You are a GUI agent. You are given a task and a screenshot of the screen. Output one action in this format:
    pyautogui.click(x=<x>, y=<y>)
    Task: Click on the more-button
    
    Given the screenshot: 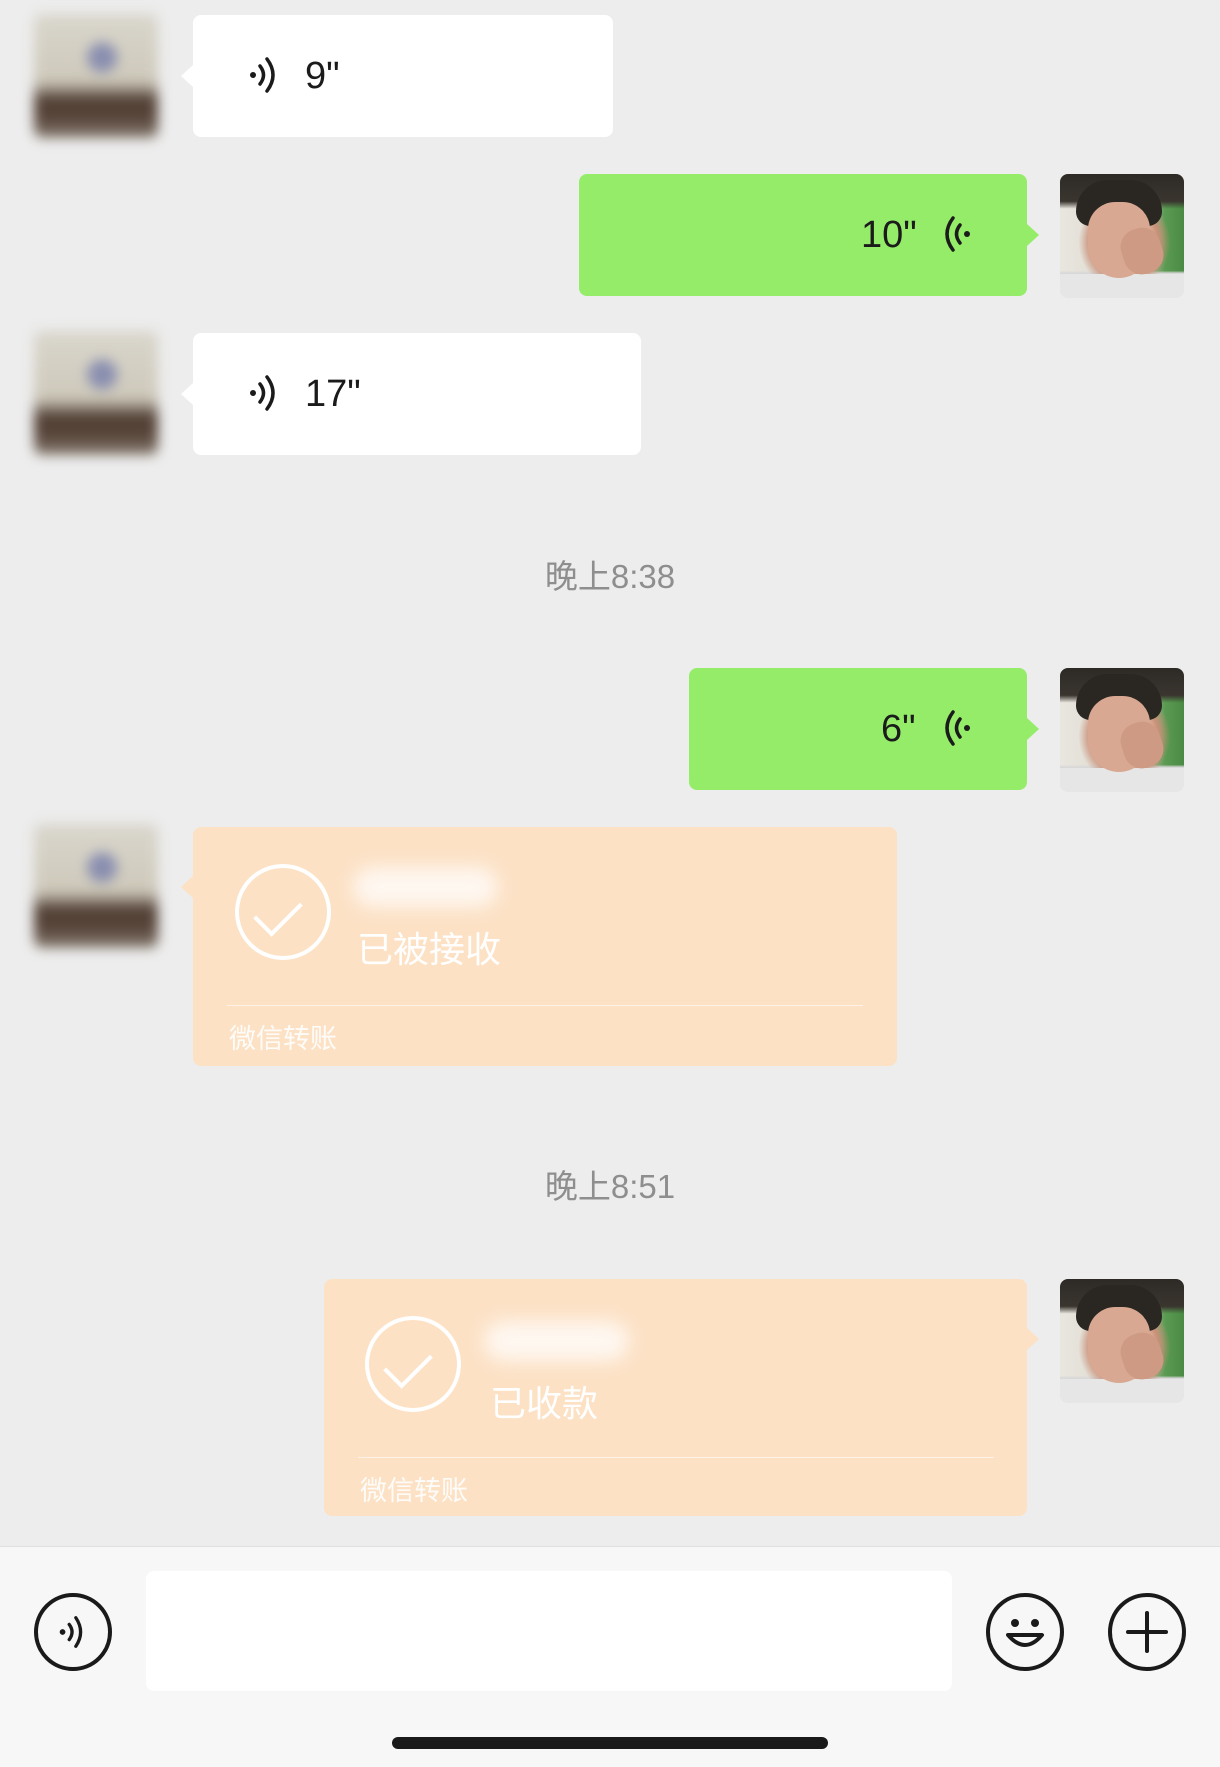 What is the action you would take?
    pyautogui.click(x=1147, y=1632)
    